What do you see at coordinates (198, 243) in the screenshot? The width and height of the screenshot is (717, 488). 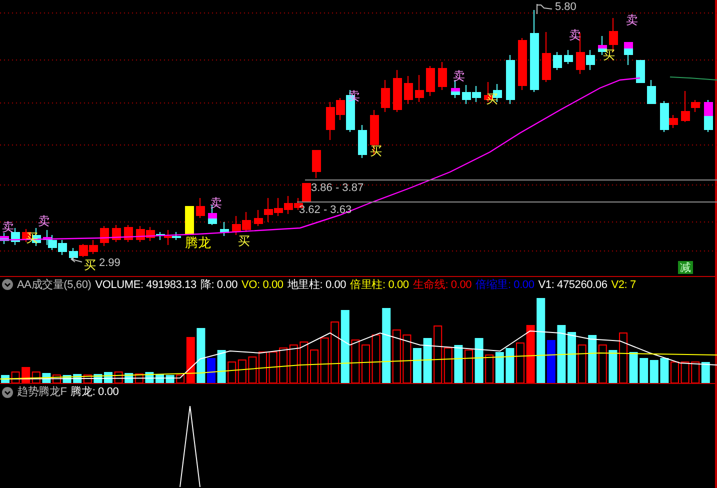 I see `signal-label: 腾龙` at bounding box center [198, 243].